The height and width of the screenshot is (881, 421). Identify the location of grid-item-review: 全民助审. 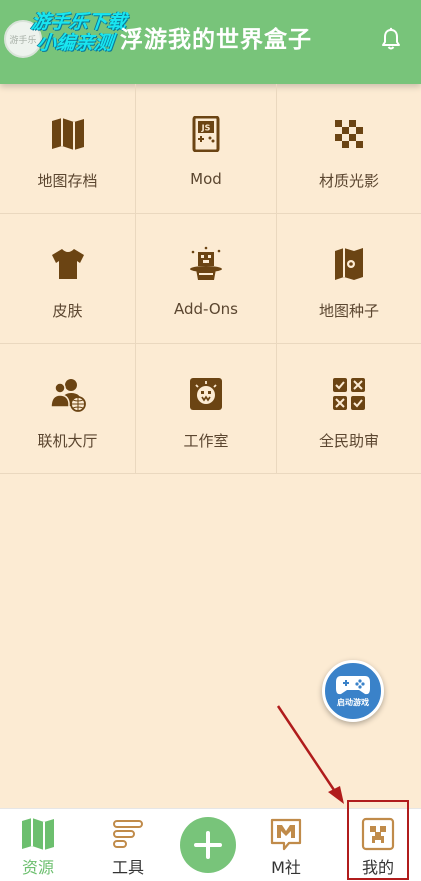
(349, 409).